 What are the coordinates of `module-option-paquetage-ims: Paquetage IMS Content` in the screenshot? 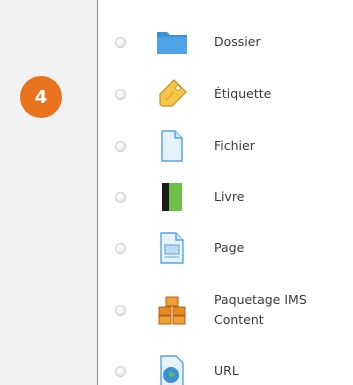 It's located at (225, 310).